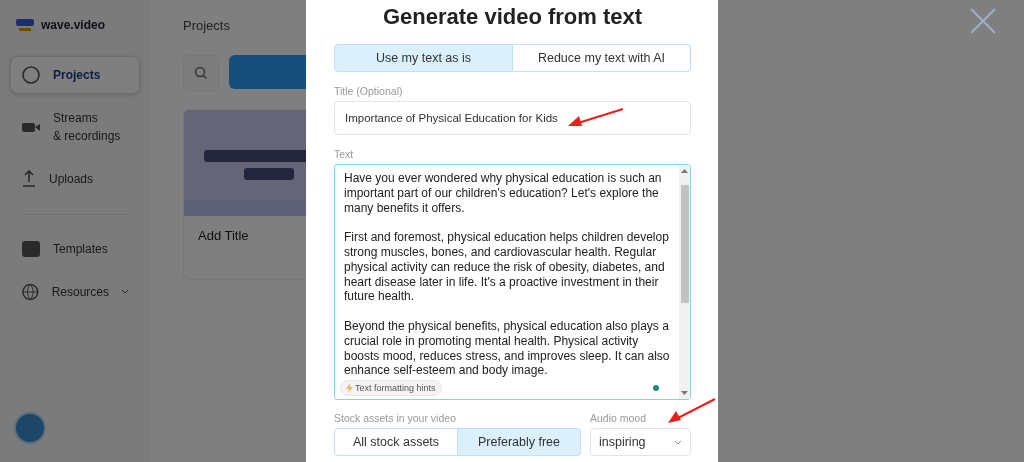 The height and width of the screenshot is (462, 1024). What do you see at coordinates (29, 179) in the screenshot?
I see `upload-icon` at bounding box center [29, 179].